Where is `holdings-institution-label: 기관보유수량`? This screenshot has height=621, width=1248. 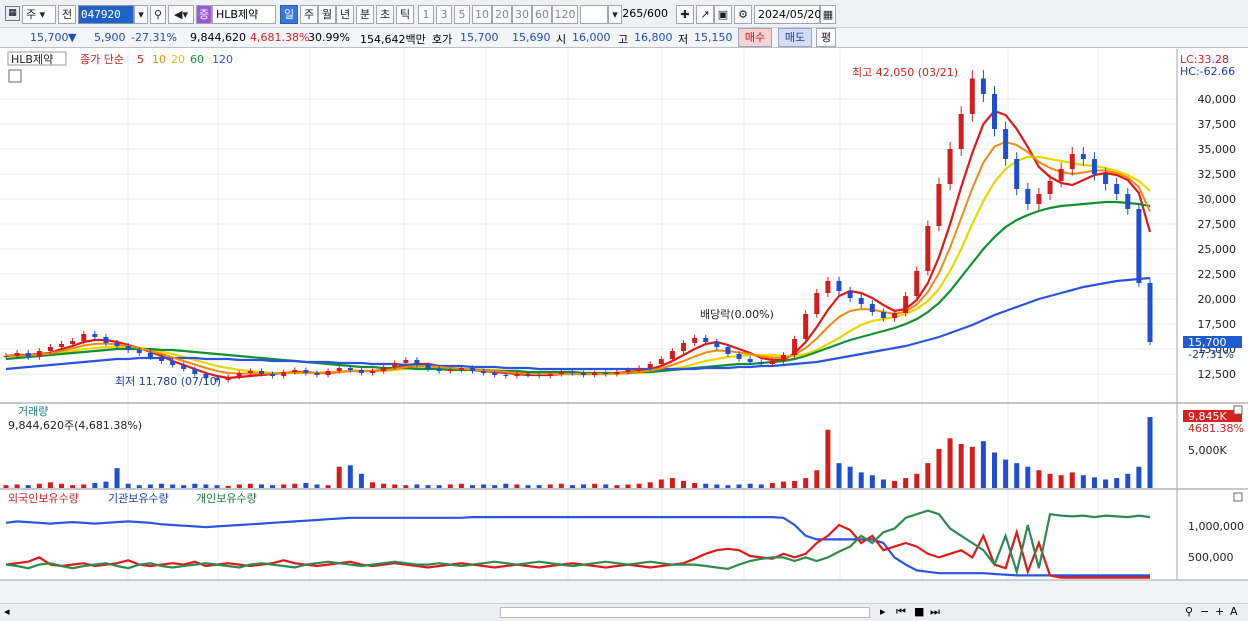
holdings-institution-label: 기관보유수량 is located at coordinates (138, 498).